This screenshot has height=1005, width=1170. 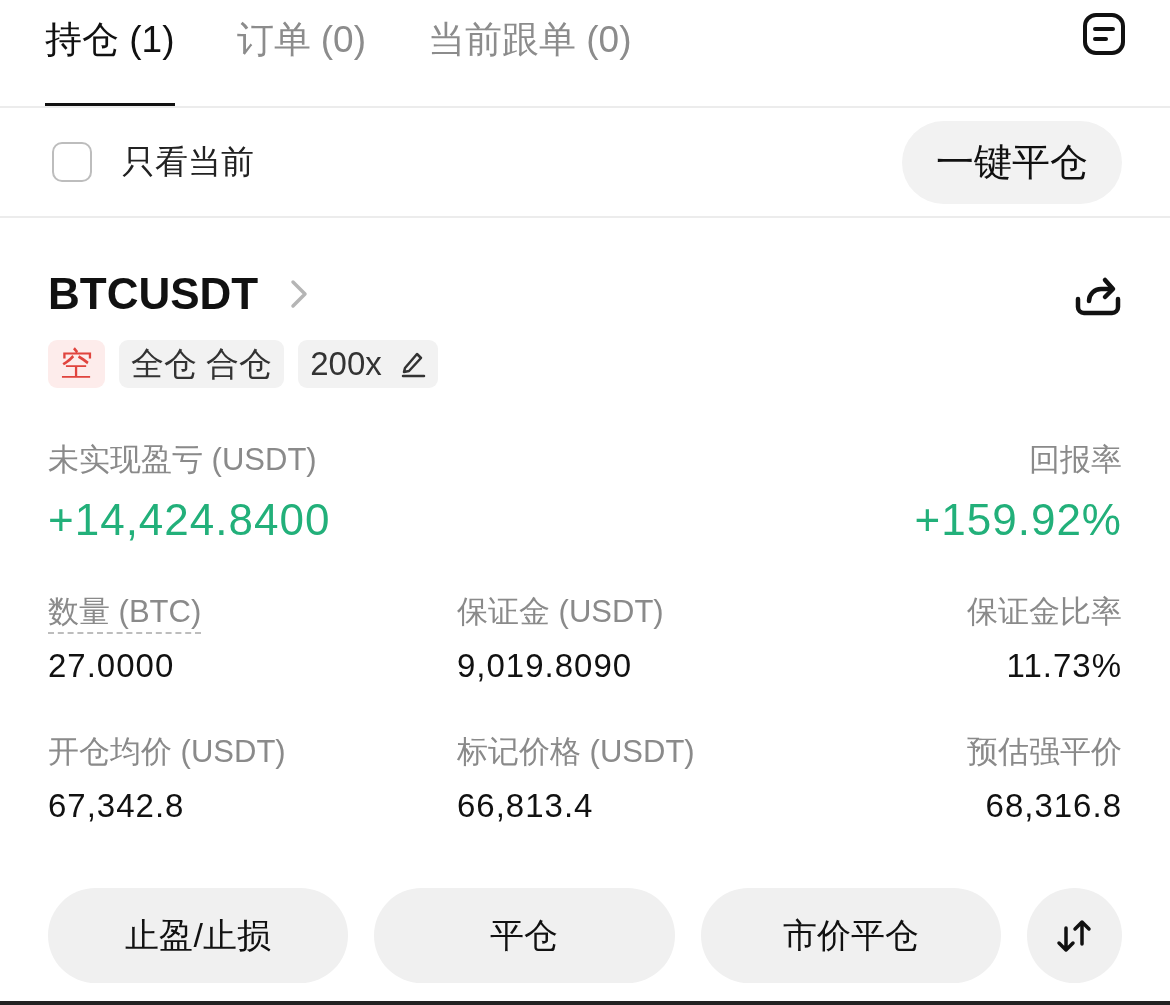 What do you see at coordinates (1044, 752) in the screenshot?
I see `stat-label: 预估强平价` at bounding box center [1044, 752].